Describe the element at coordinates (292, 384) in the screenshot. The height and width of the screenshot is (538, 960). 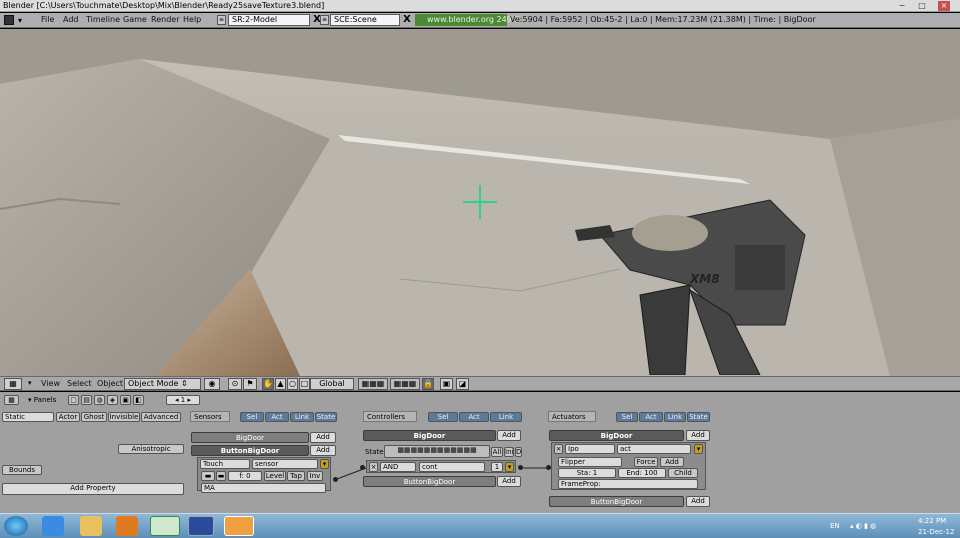
I see `rotate-icon: ○` at that location.